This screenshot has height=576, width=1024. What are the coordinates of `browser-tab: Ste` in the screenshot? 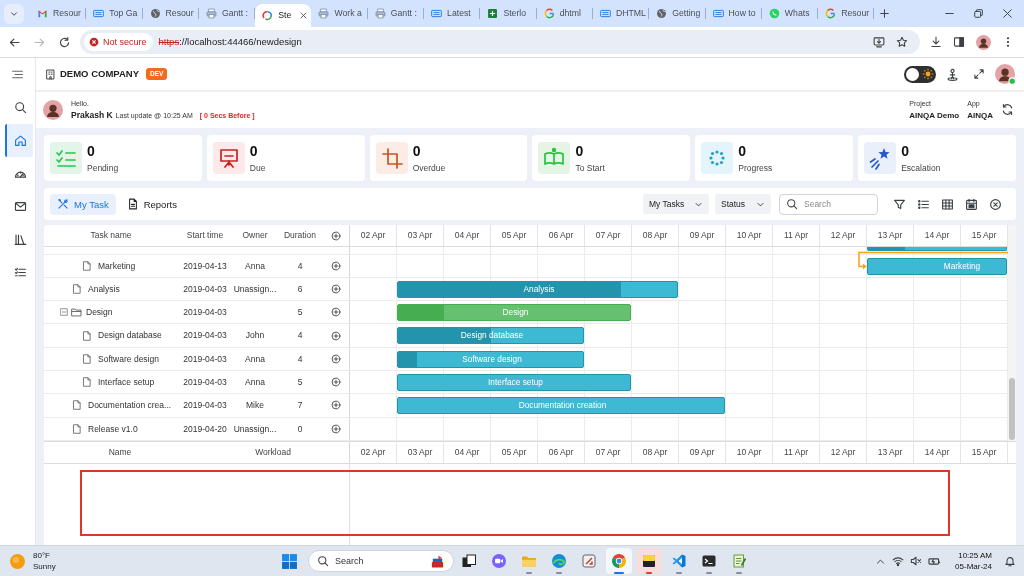 It's located at (283, 15).